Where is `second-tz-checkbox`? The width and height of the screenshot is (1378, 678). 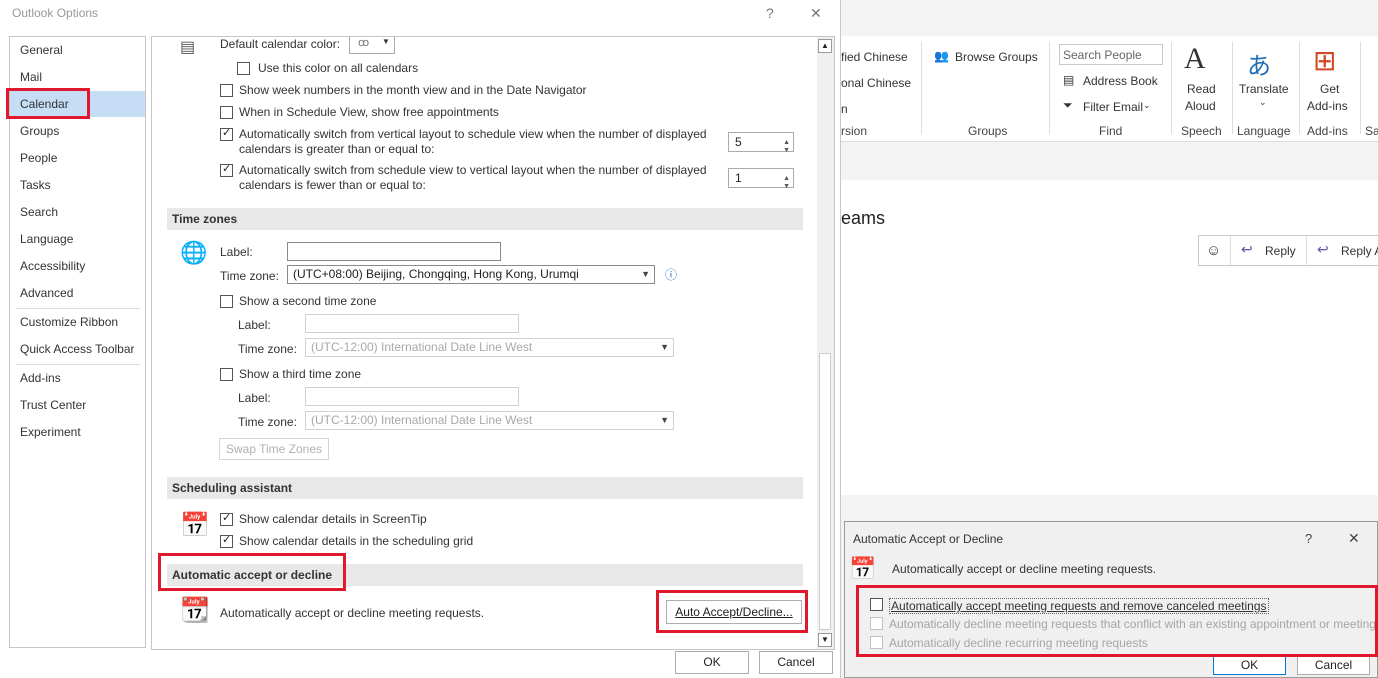
second-tz-checkbox is located at coordinates (226, 301).